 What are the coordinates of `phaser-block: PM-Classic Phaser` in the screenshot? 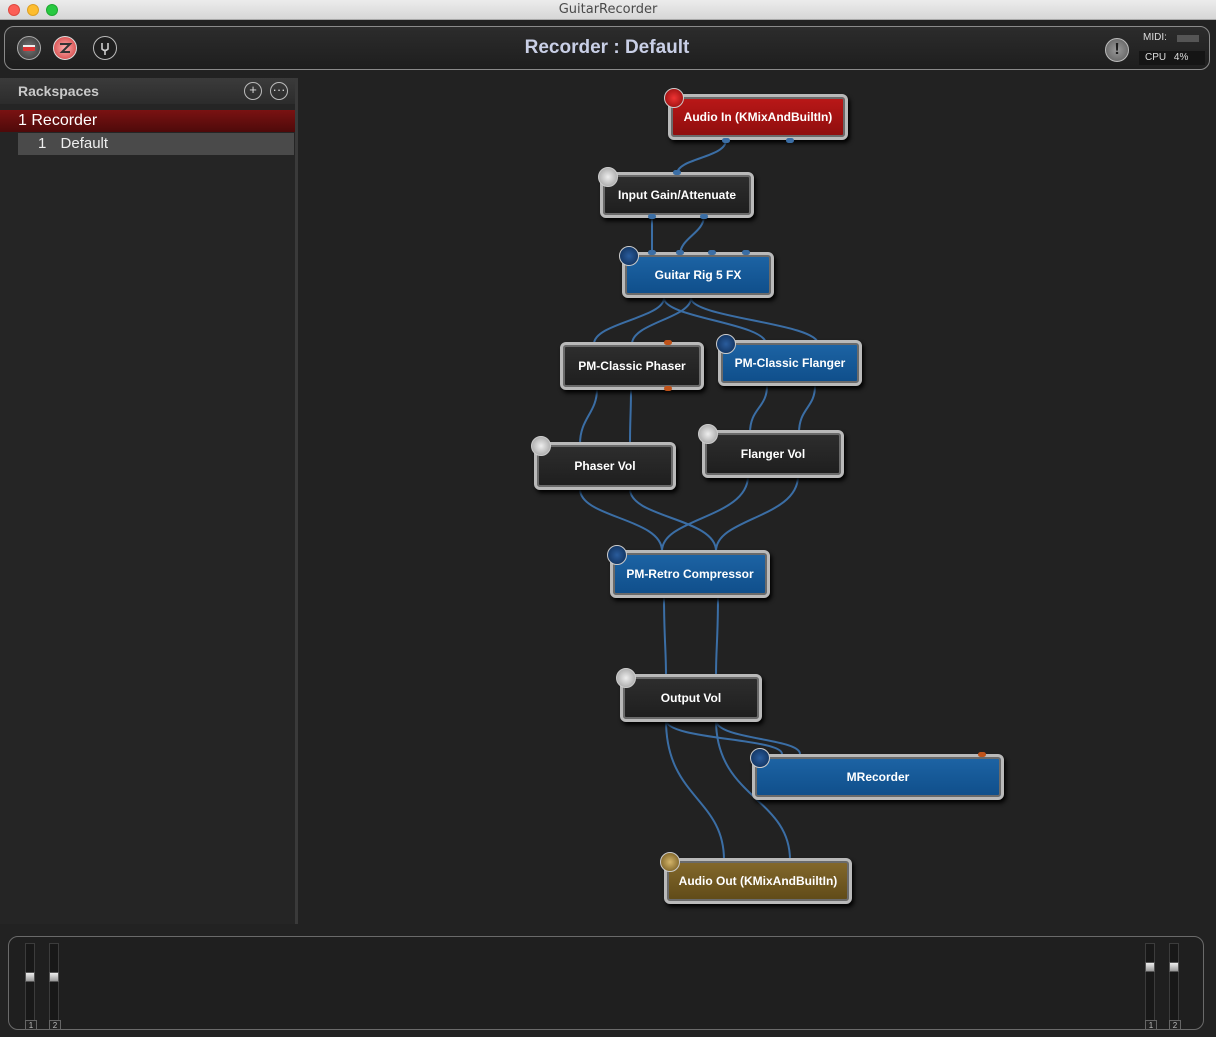 It's located at (632, 366).